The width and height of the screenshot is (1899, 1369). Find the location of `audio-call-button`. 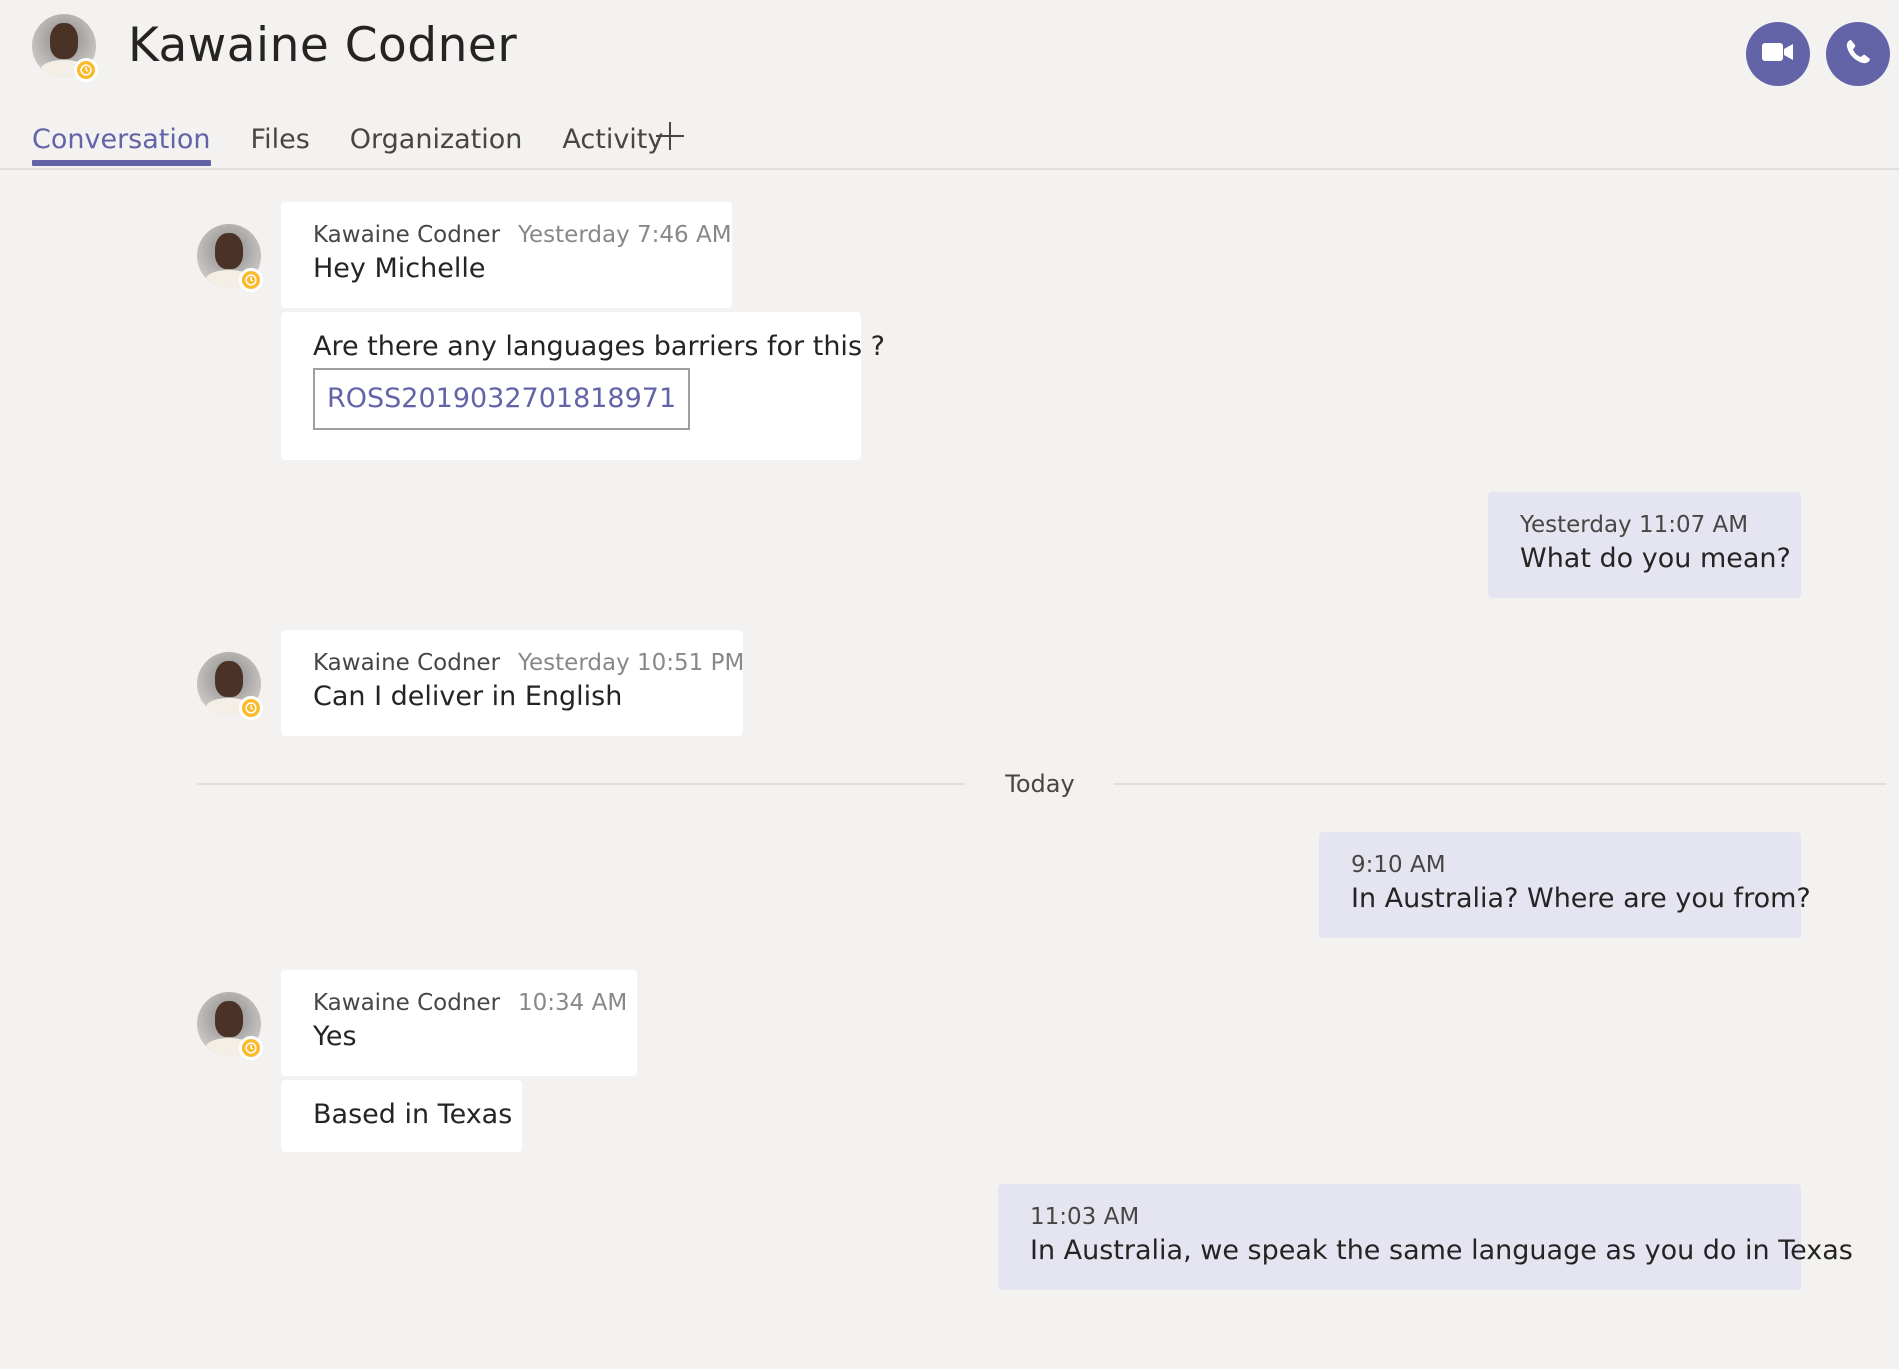

audio-call-button is located at coordinates (1858, 54).